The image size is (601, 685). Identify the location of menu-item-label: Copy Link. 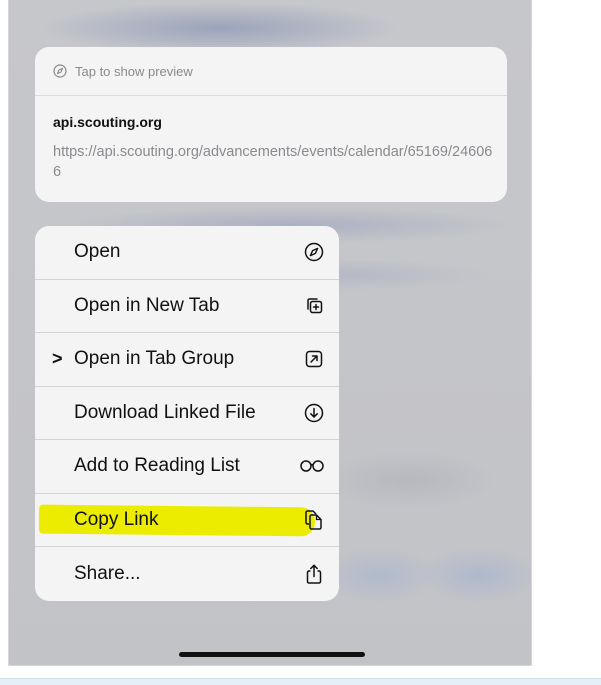
(116, 519).